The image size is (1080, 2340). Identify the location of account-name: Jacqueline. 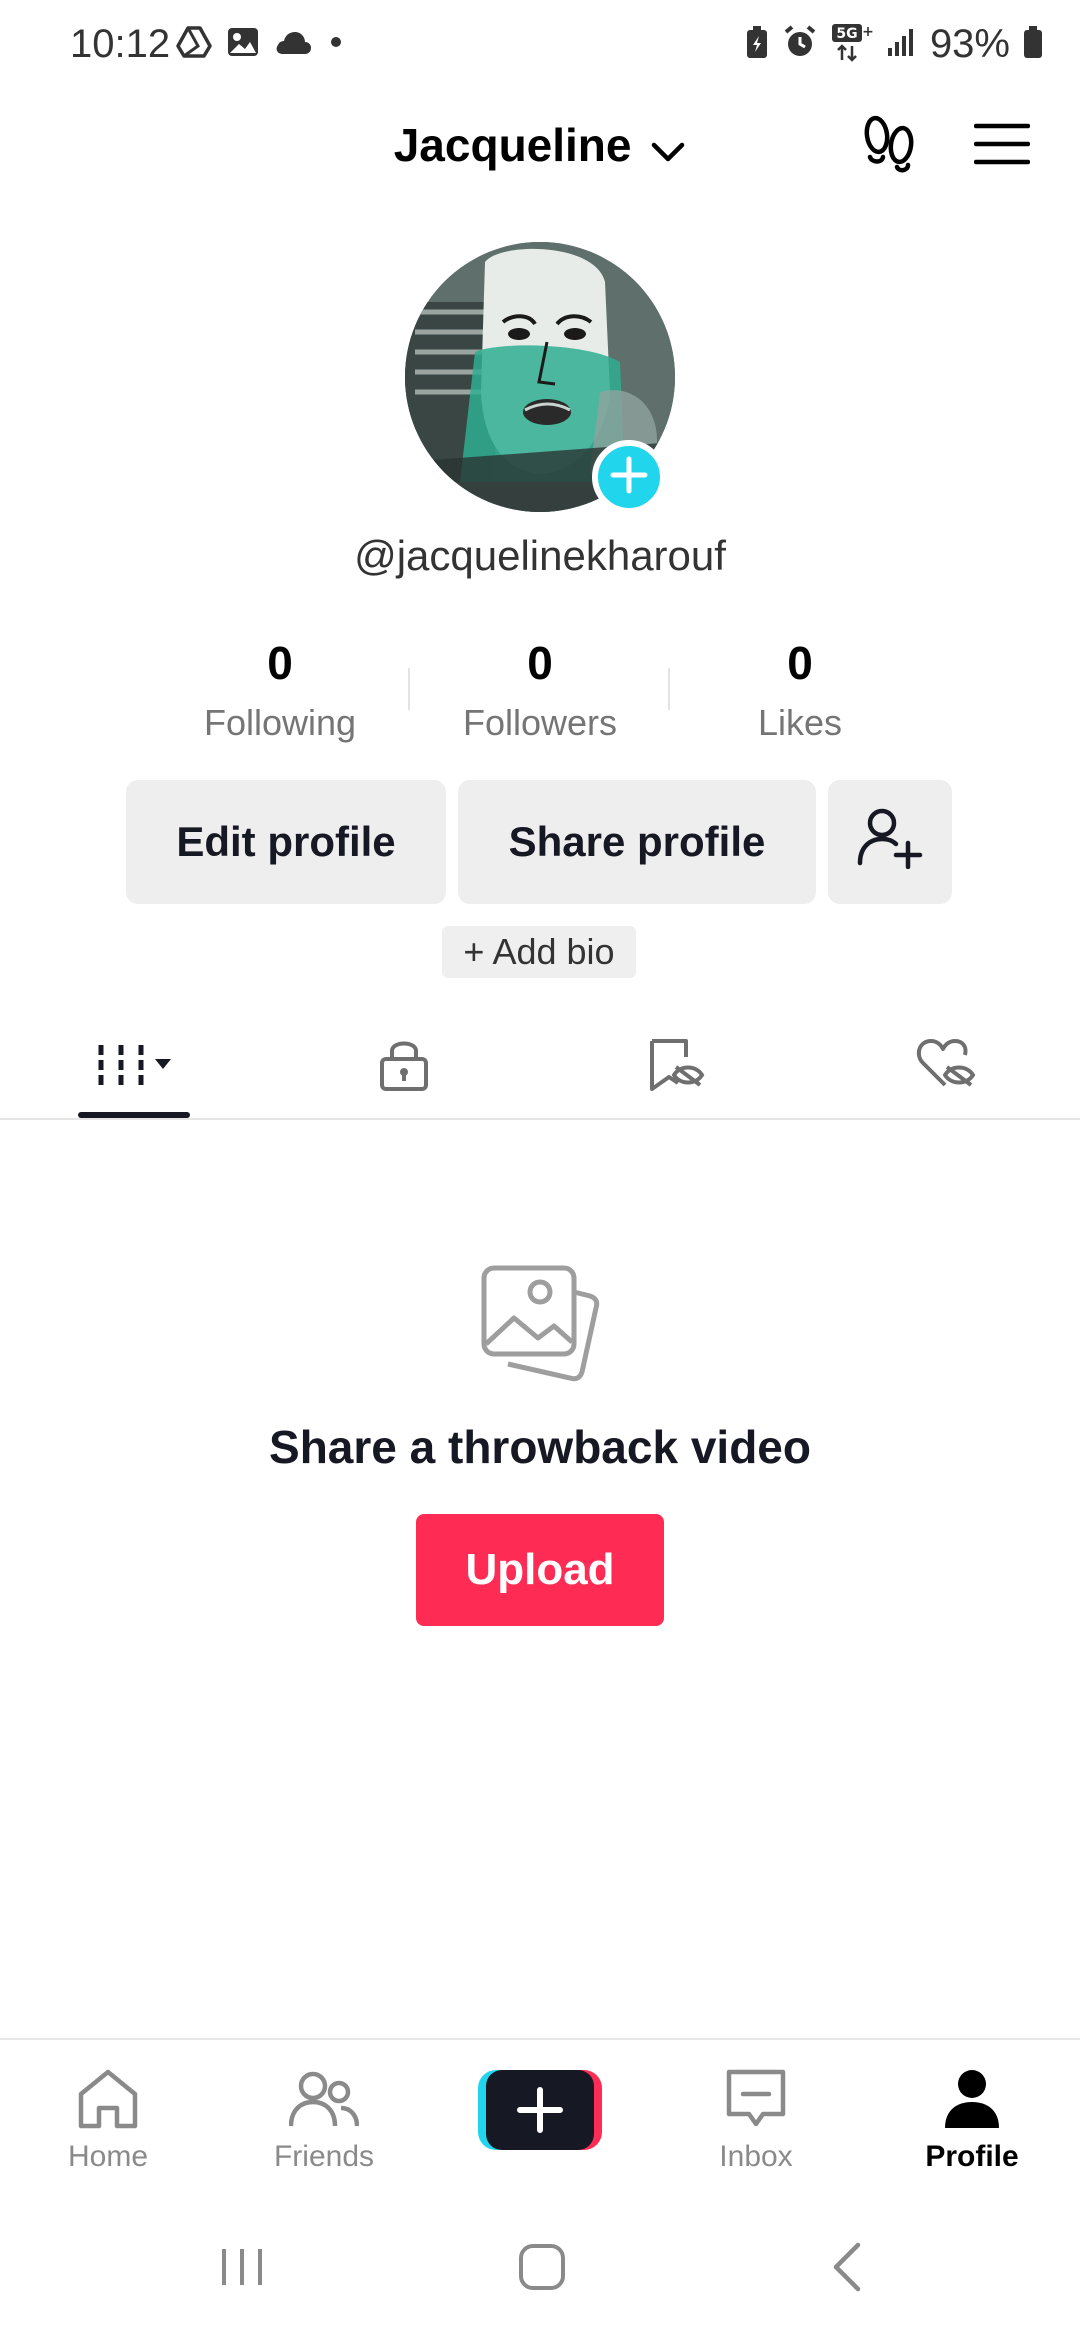
(512, 145).